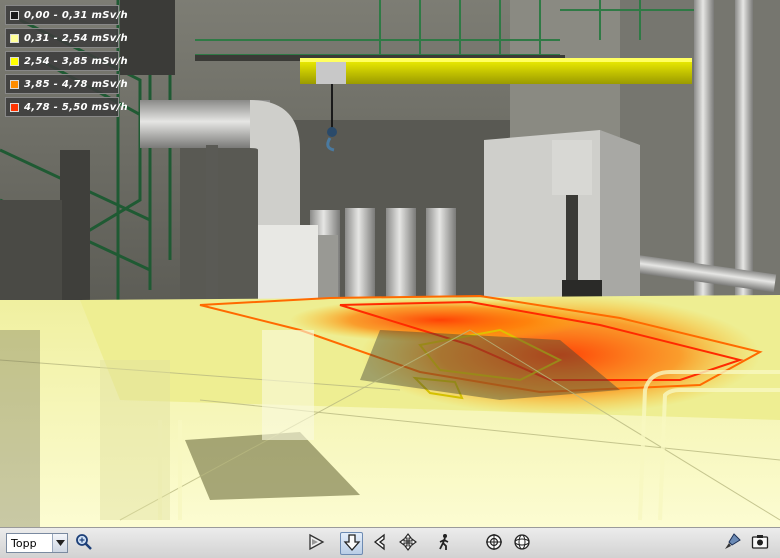 This screenshot has width=780, height=558. I want to click on play-icon, so click(316, 544).